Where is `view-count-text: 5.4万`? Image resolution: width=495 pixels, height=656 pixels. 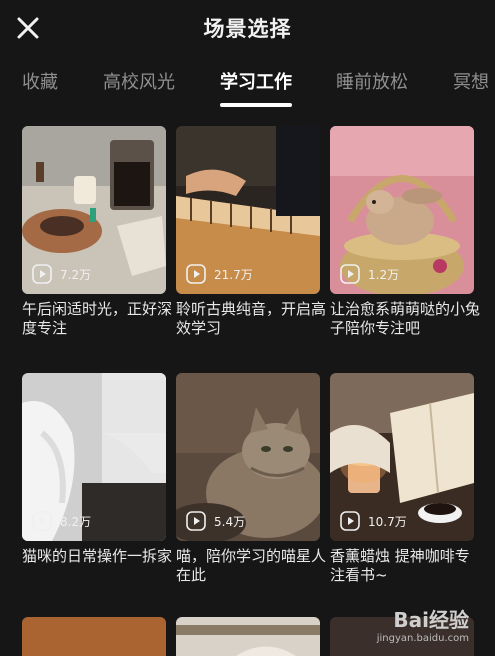
view-count-text: 5.4万 is located at coordinates (230, 521).